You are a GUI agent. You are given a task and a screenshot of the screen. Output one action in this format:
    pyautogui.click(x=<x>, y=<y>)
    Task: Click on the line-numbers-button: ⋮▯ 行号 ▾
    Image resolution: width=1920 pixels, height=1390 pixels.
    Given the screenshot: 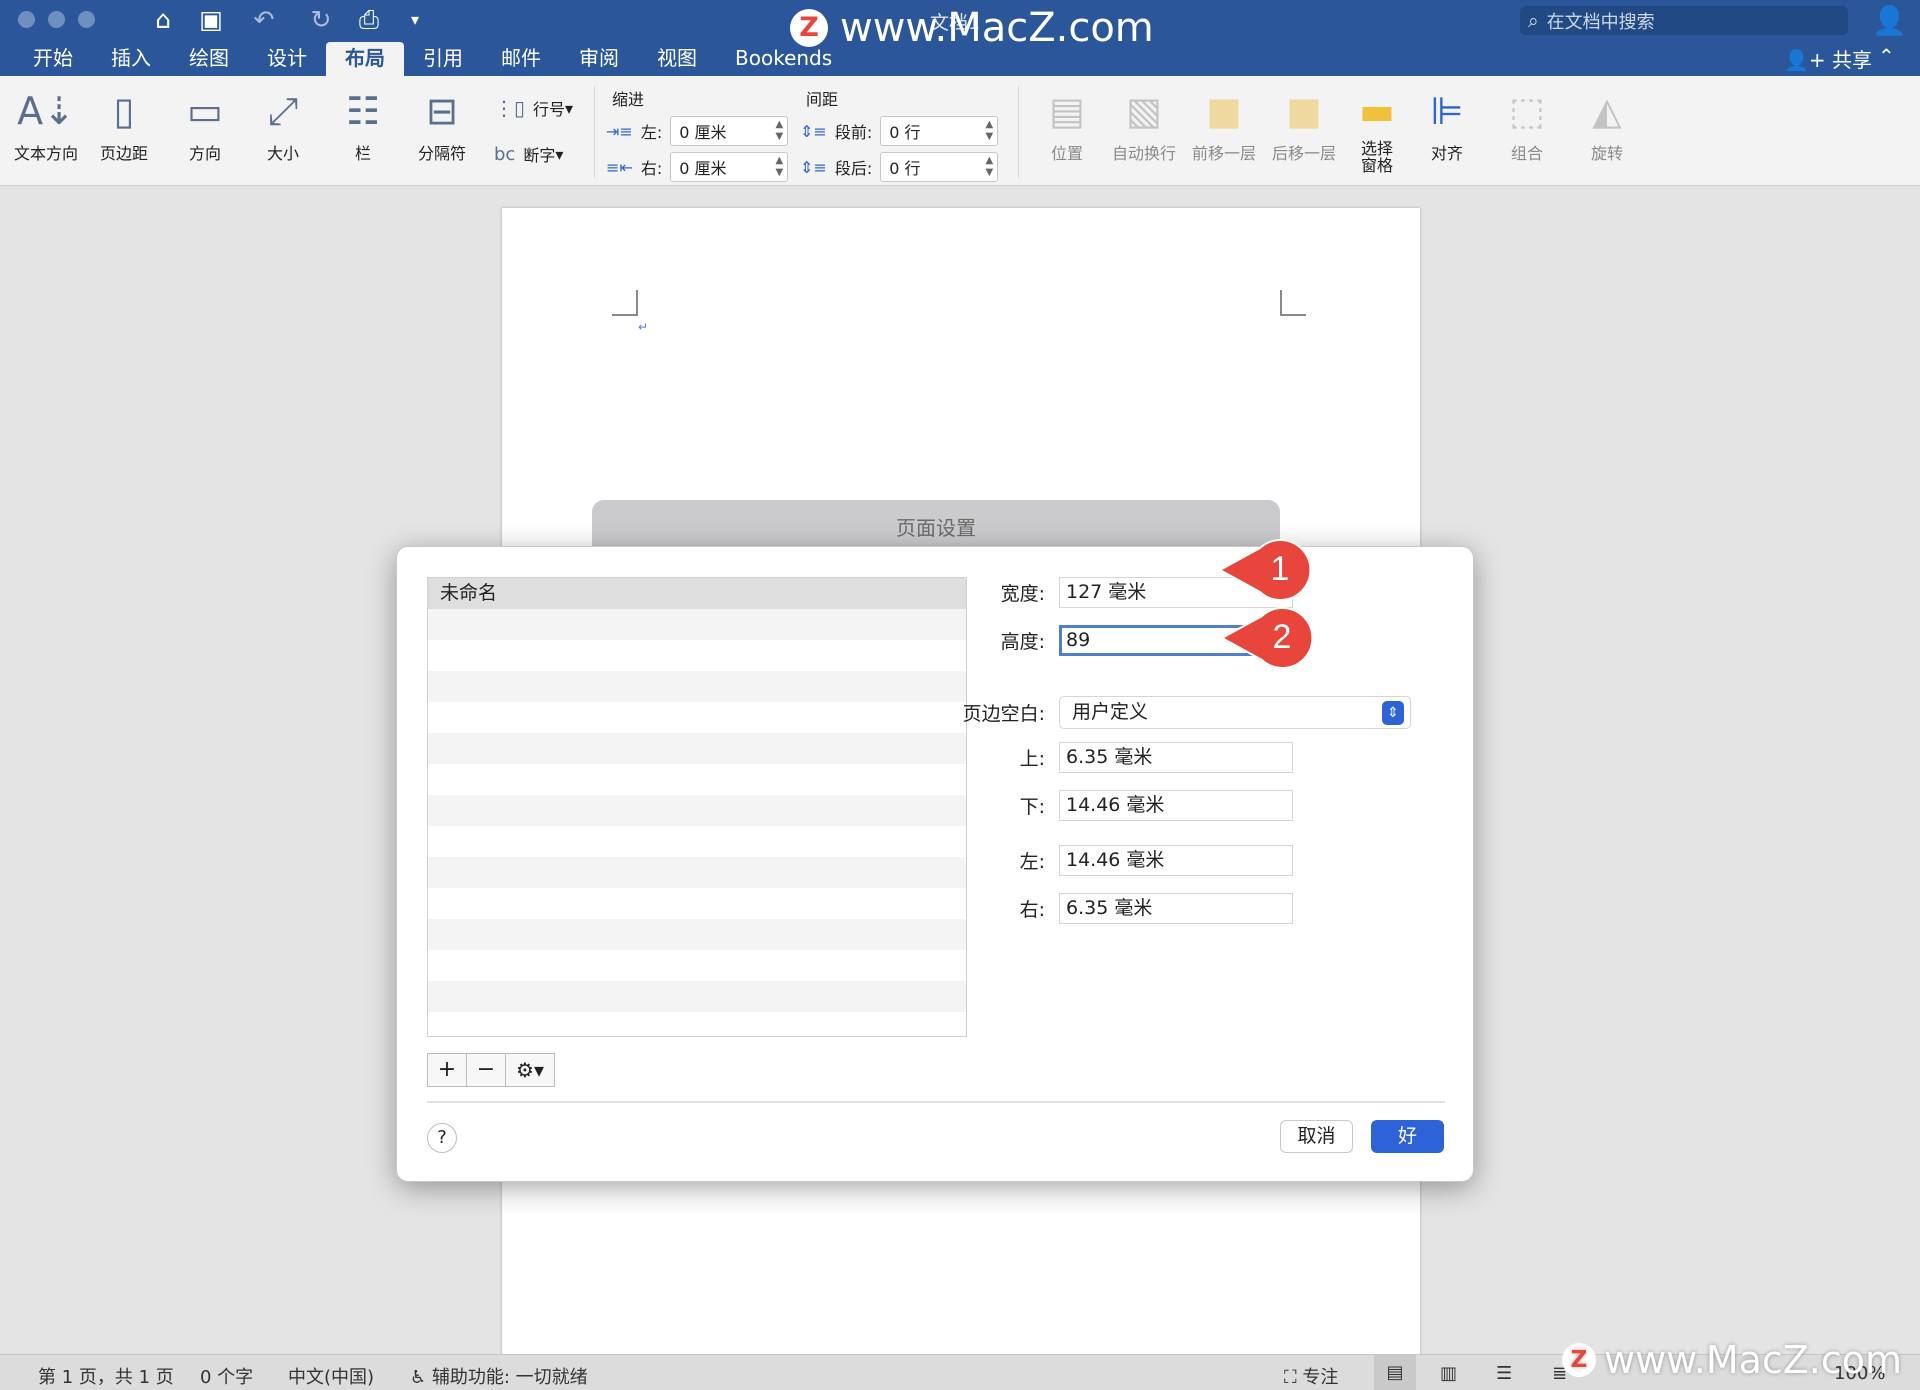 What is the action you would take?
    pyautogui.click(x=533, y=108)
    